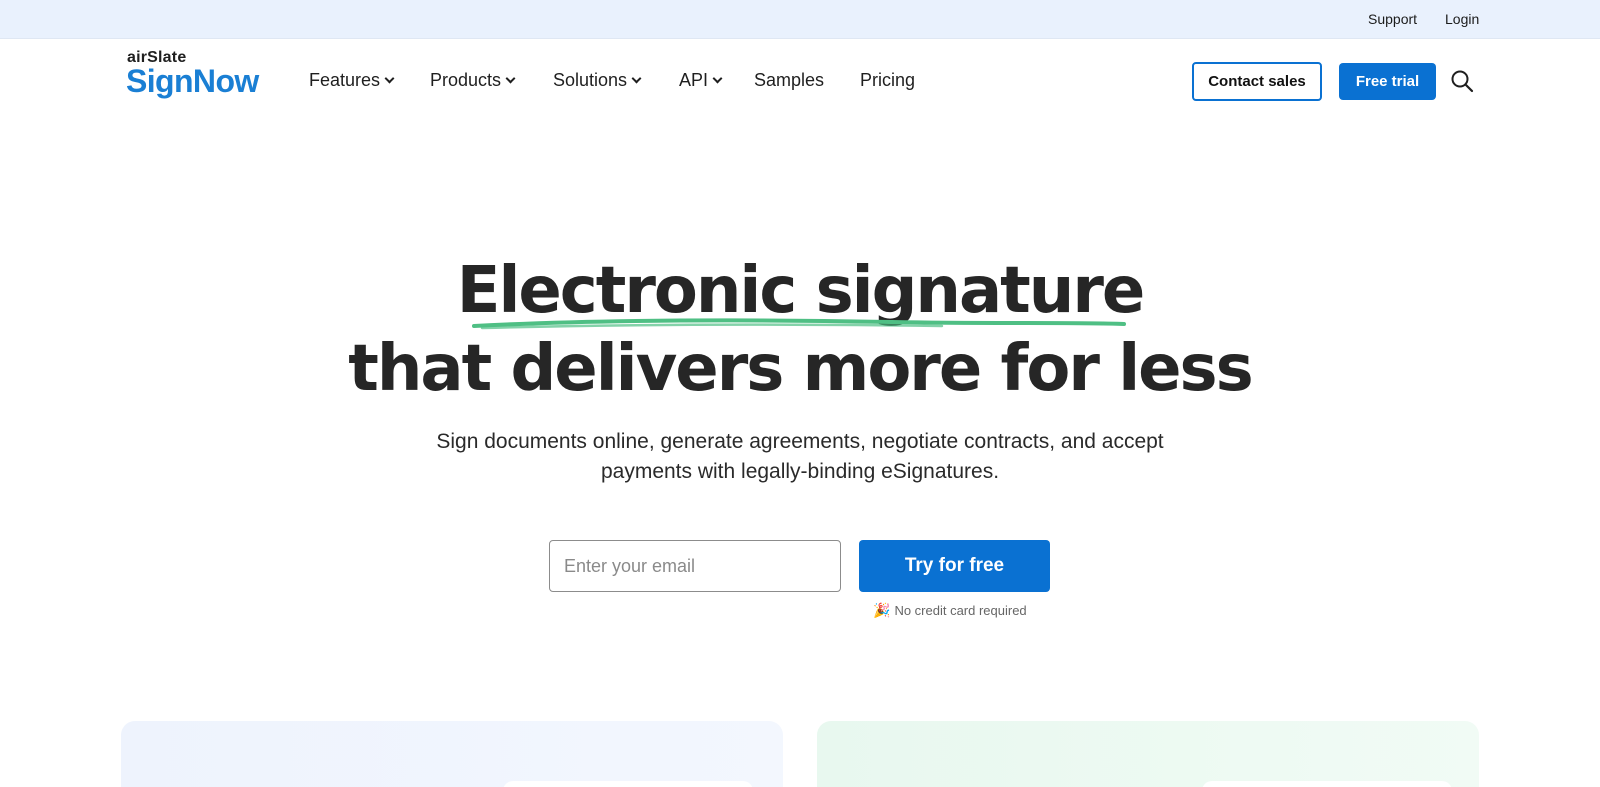 The height and width of the screenshot is (787, 1600). I want to click on nav-item-api: API, so click(701, 80).